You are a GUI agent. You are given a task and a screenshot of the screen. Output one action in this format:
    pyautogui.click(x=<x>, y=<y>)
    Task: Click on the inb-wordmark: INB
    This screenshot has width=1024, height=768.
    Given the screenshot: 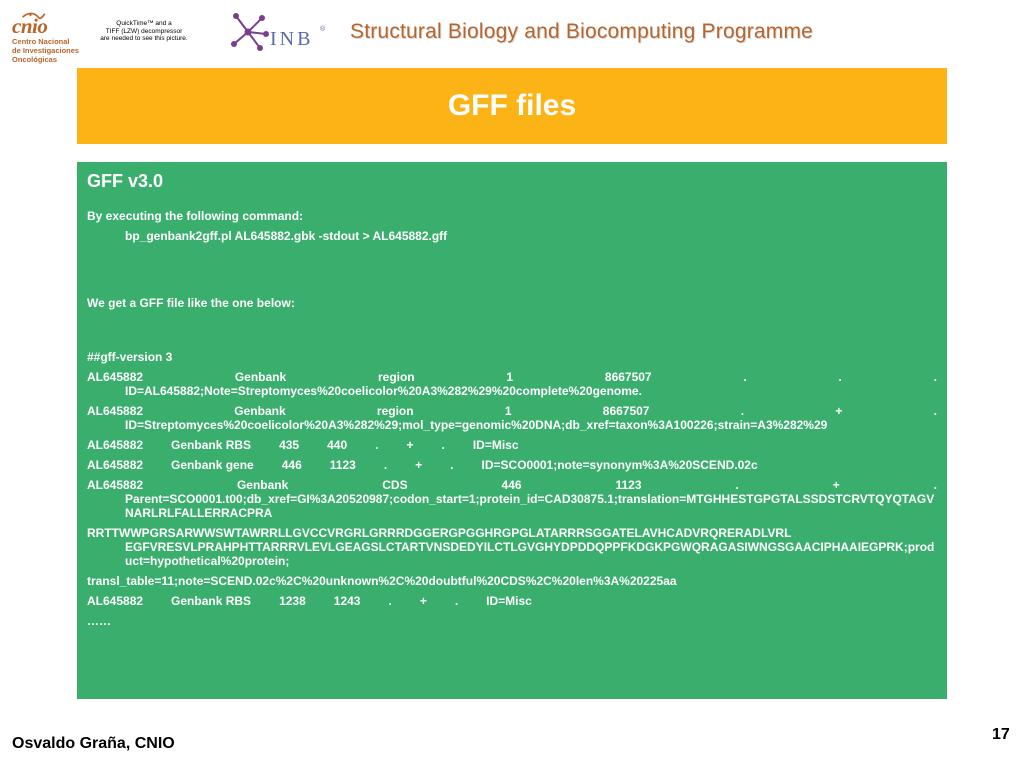 What is the action you would take?
    pyautogui.click(x=292, y=39)
    